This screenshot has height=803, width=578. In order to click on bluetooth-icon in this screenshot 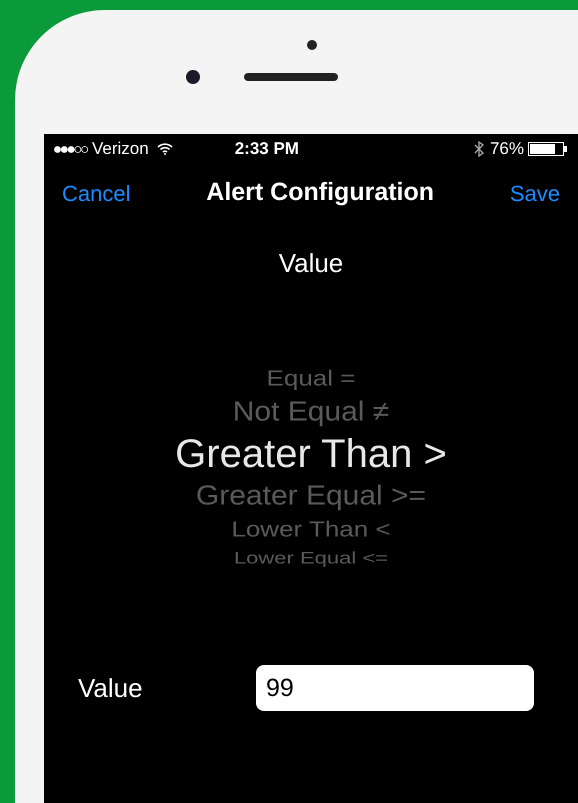, I will do `click(479, 149)`.